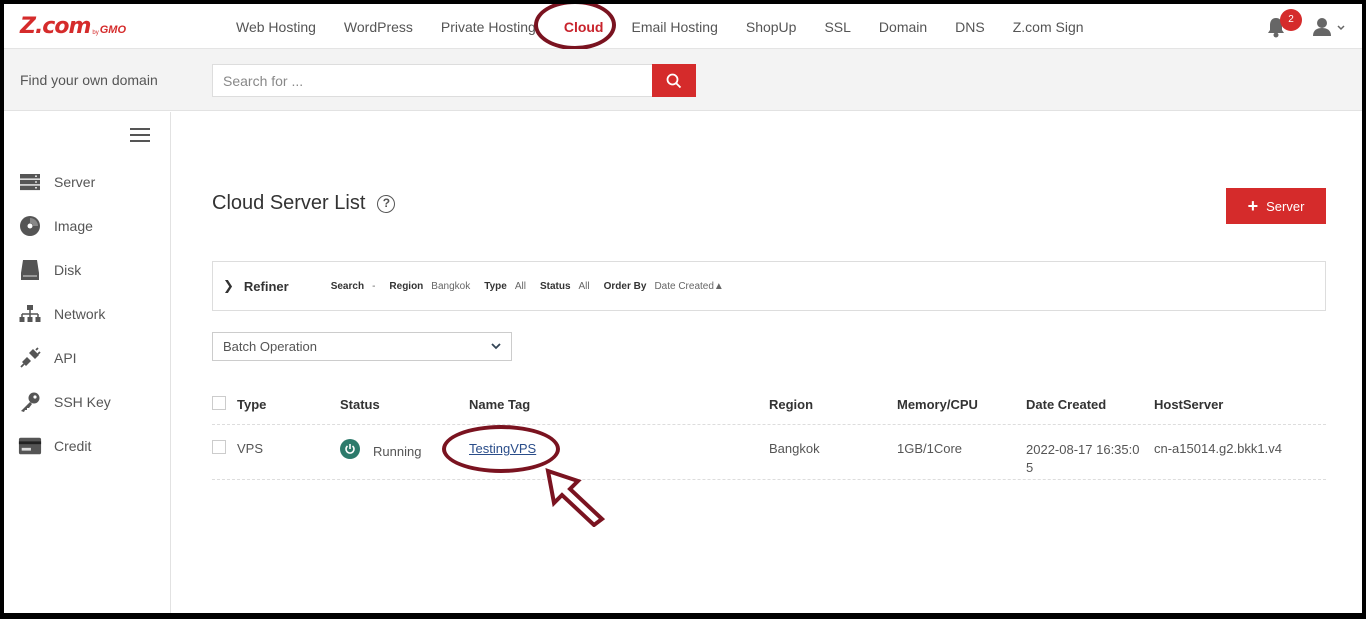  What do you see at coordinates (82, 402) in the screenshot?
I see `sidebar-item-label: SSH Key` at bounding box center [82, 402].